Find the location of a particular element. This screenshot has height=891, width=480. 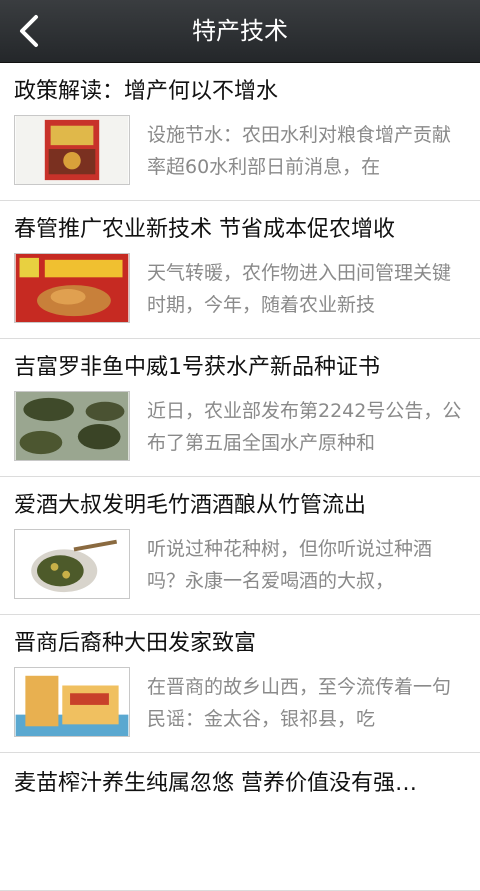

article-title: 爱酒大叔发明毛竹酒酒酿从竹管流出 is located at coordinates (190, 505).